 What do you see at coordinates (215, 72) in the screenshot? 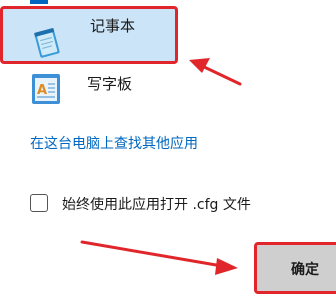
I see `arrow-to-notepad` at bounding box center [215, 72].